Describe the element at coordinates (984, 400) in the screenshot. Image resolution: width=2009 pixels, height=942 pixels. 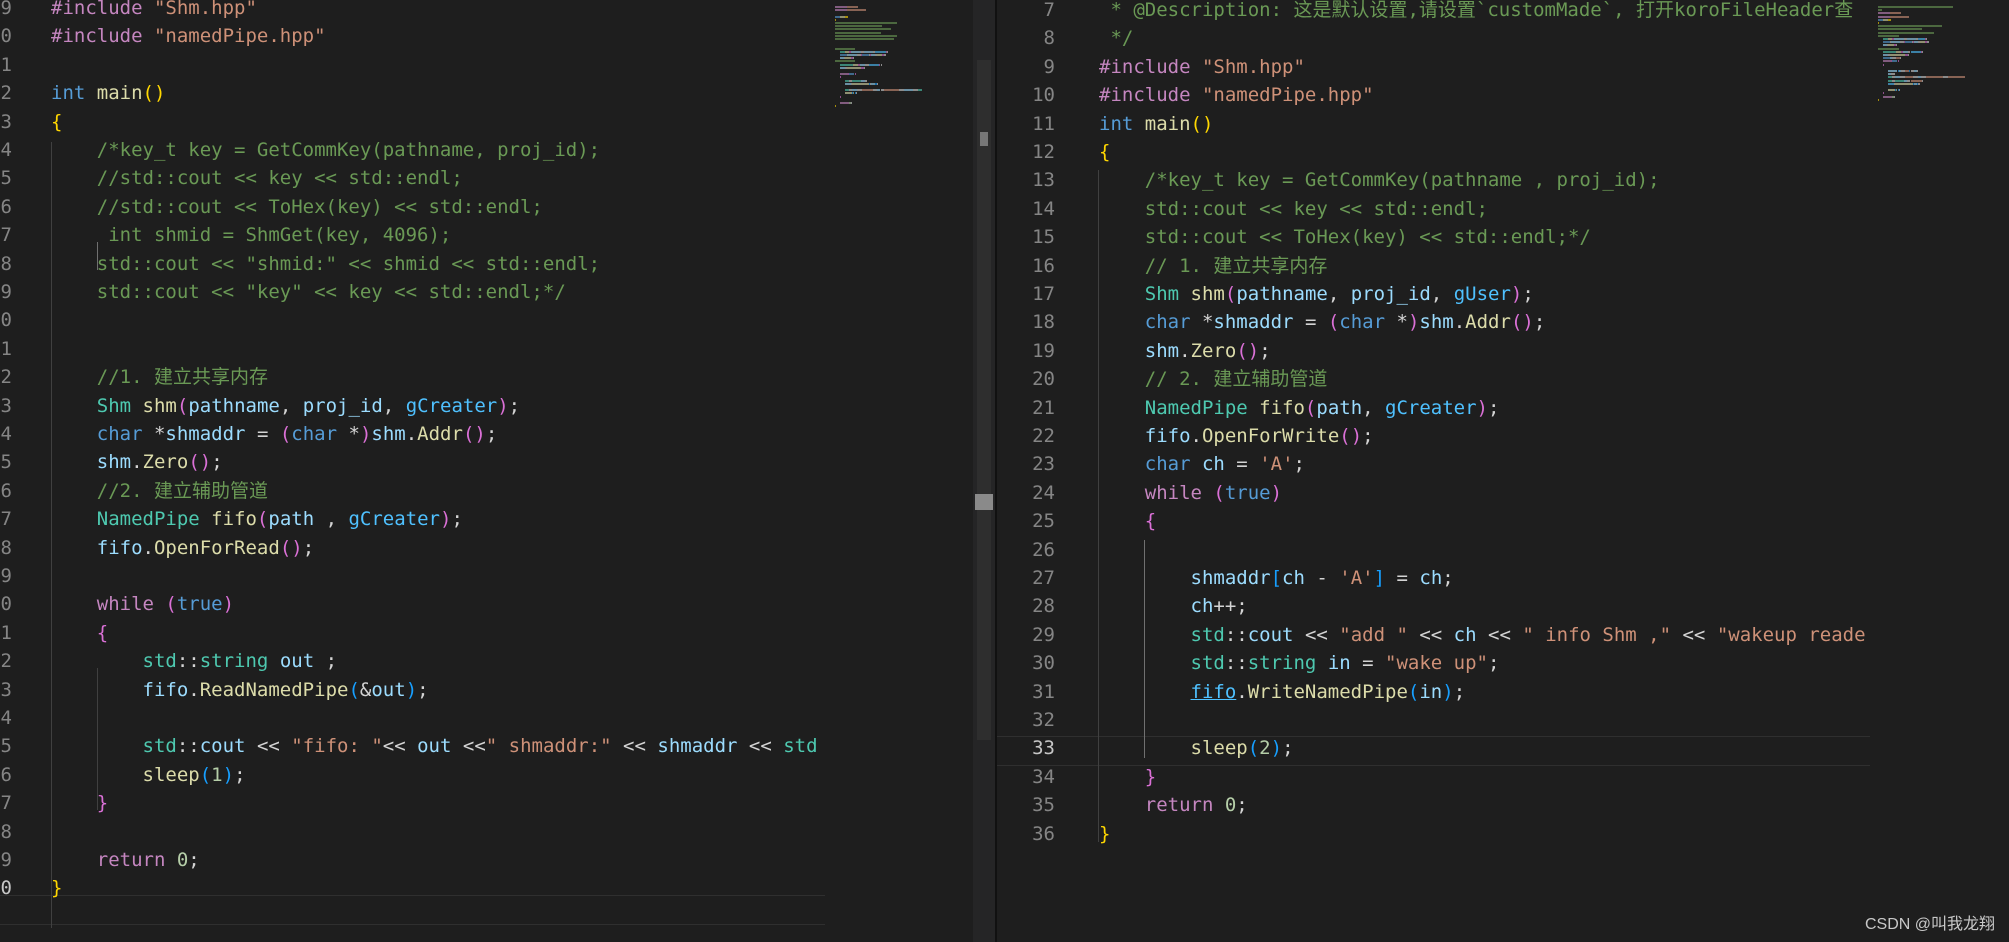
I see `scrollbar-thumb` at that location.